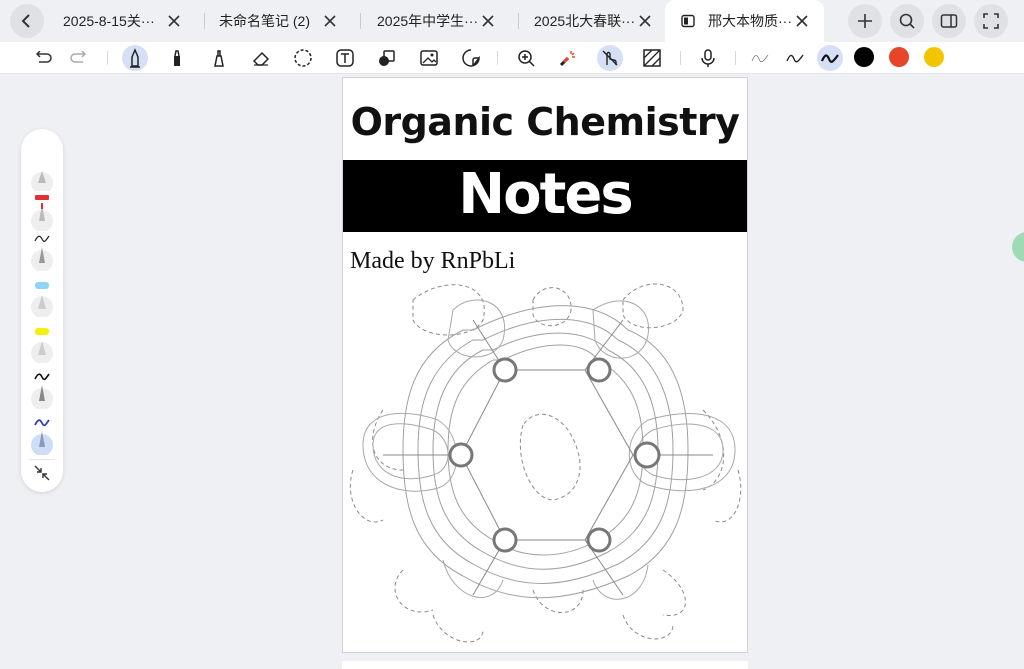  I want to click on zoom-icon, so click(526, 58).